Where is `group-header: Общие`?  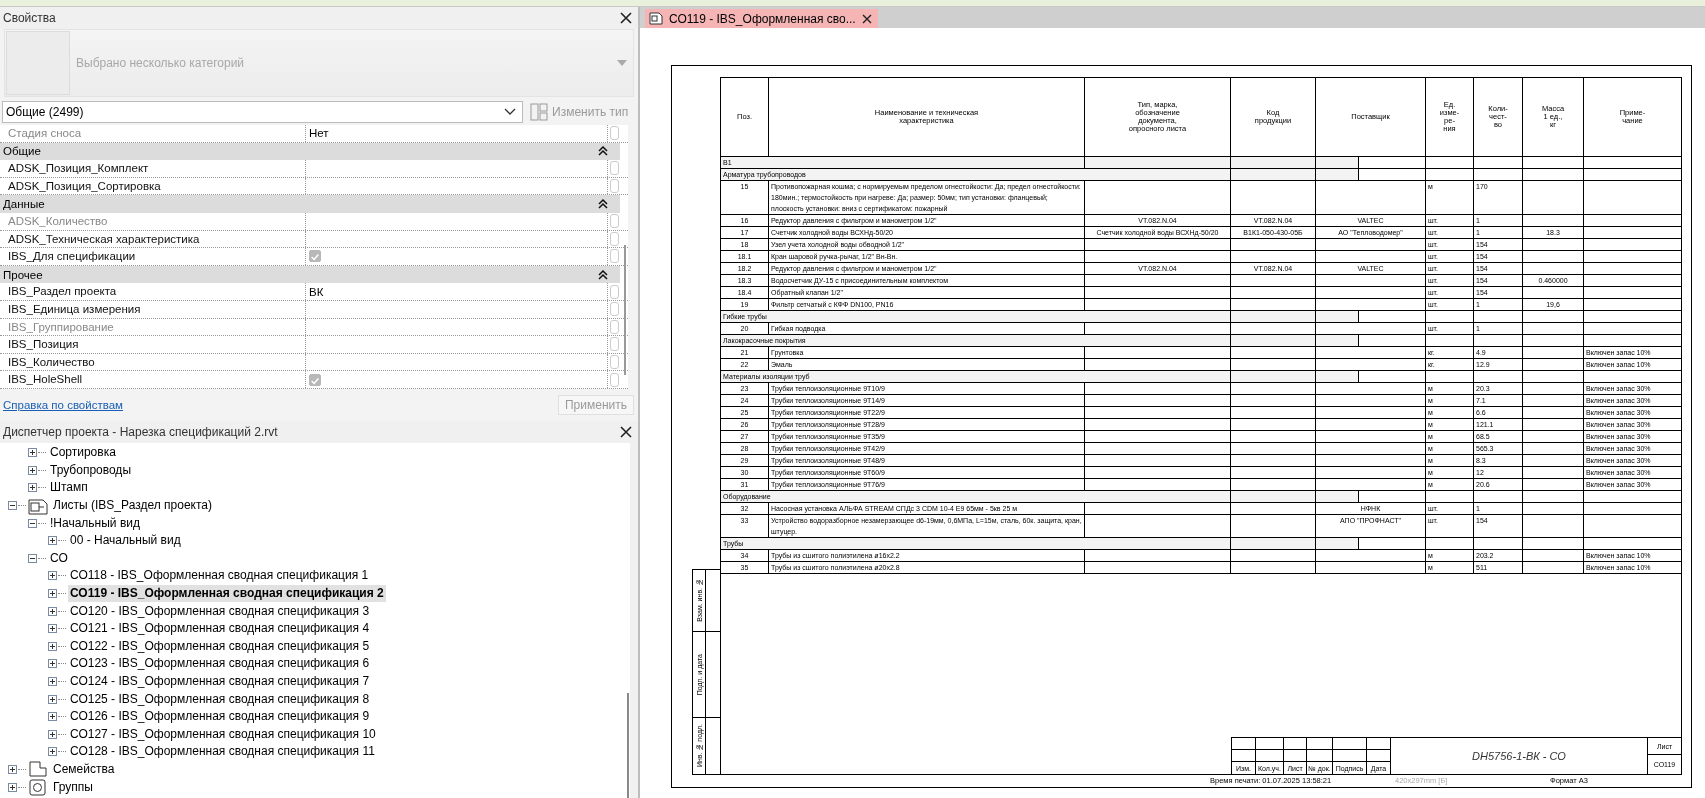
group-header: Общие is located at coordinates (310, 151).